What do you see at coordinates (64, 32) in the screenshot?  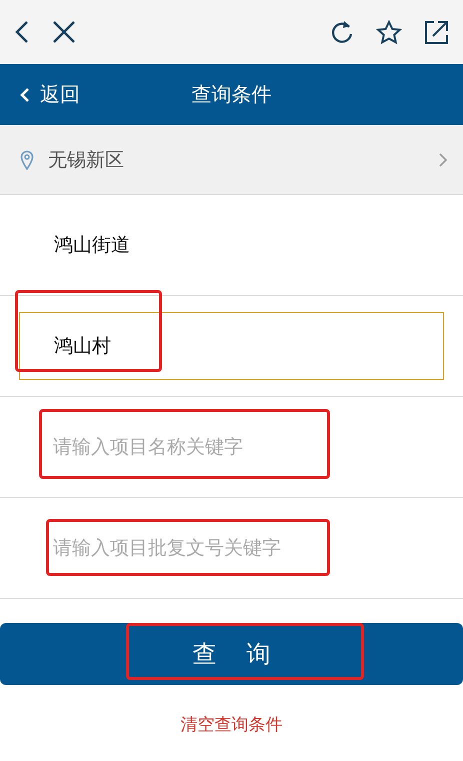 I see `close-icon` at bounding box center [64, 32].